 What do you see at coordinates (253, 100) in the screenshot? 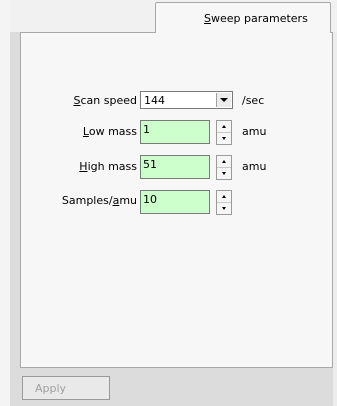
I see `scan-speed-unit: /sec` at bounding box center [253, 100].